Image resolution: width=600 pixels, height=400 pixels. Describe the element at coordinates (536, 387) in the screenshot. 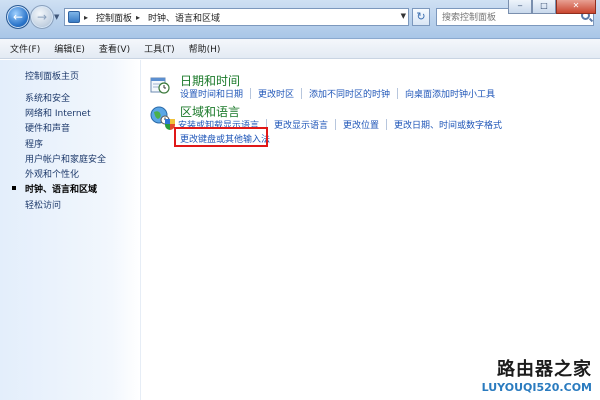

I see `watermark-url: LUYOUQI520.COM` at that location.